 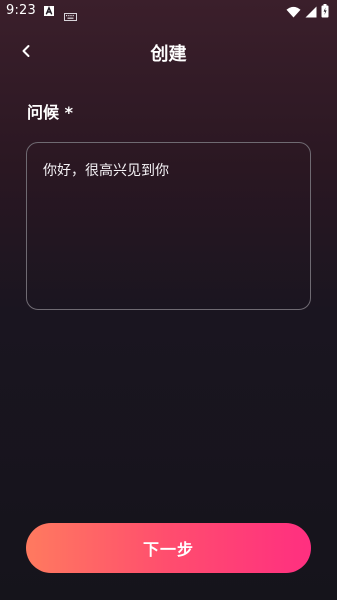 What do you see at coordinates (168, 548) in the screenshot?
I see `next-button: 下一步` at bounding box center [168, 548].